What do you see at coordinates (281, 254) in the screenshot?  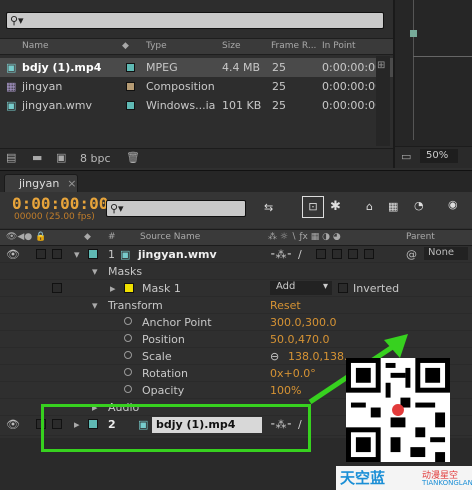 I see `shy-switch: ⁃⁂⁃` at bounding box center [281, 254].